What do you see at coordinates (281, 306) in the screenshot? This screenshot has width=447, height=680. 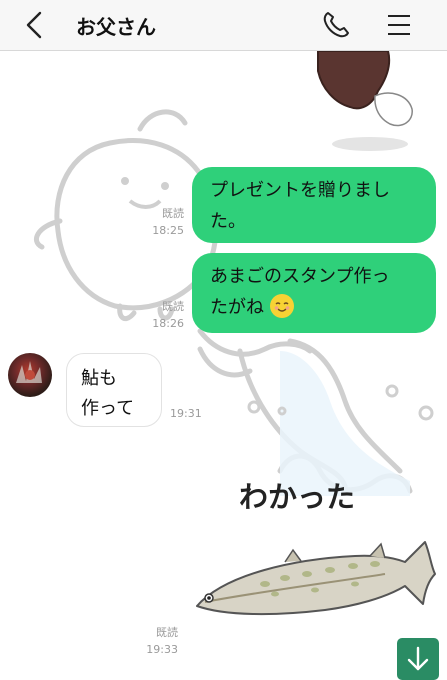 I see `relieved-face-emoji` at bounding box center [281, 306].